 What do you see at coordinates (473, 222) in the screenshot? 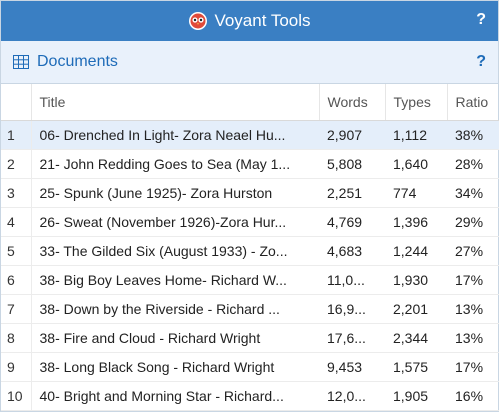
I see `ratio-cell: 29%` at bounding box center [473, 222].